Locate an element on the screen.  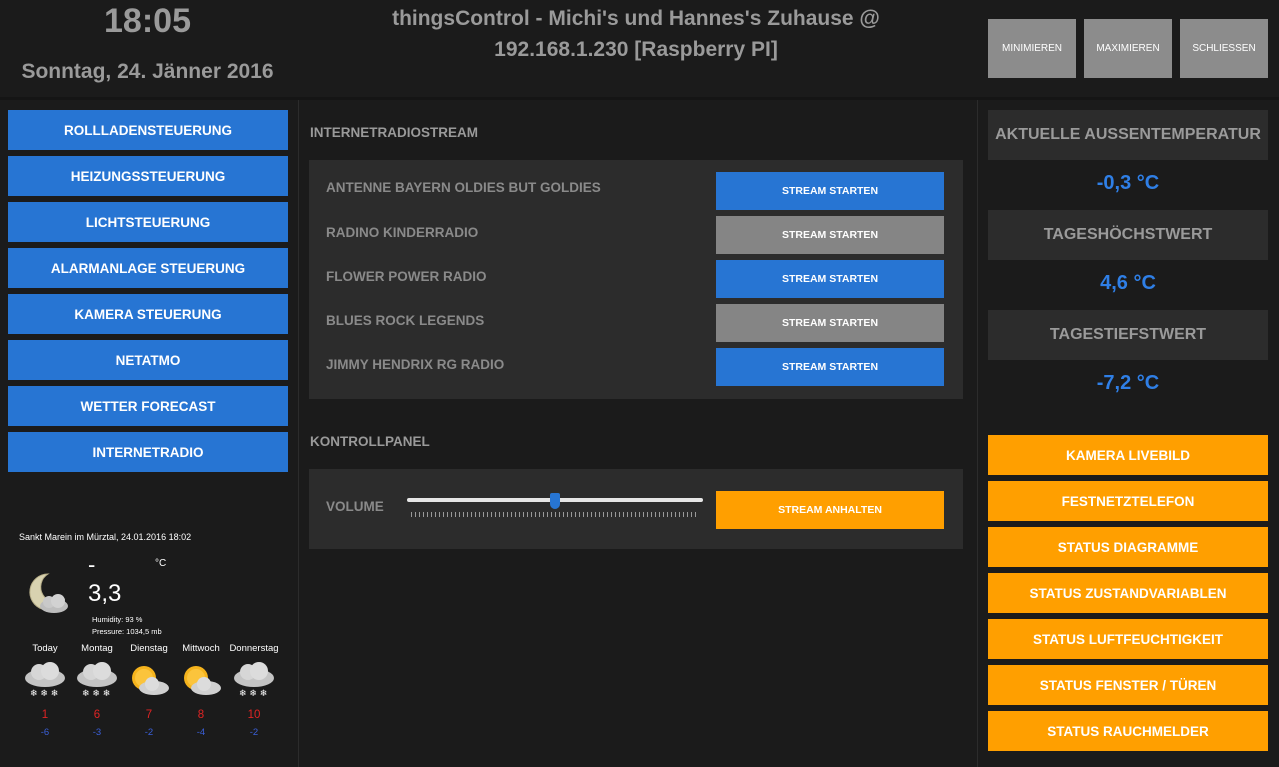
forecast-high: 6 is located at coordinates (97, 715).